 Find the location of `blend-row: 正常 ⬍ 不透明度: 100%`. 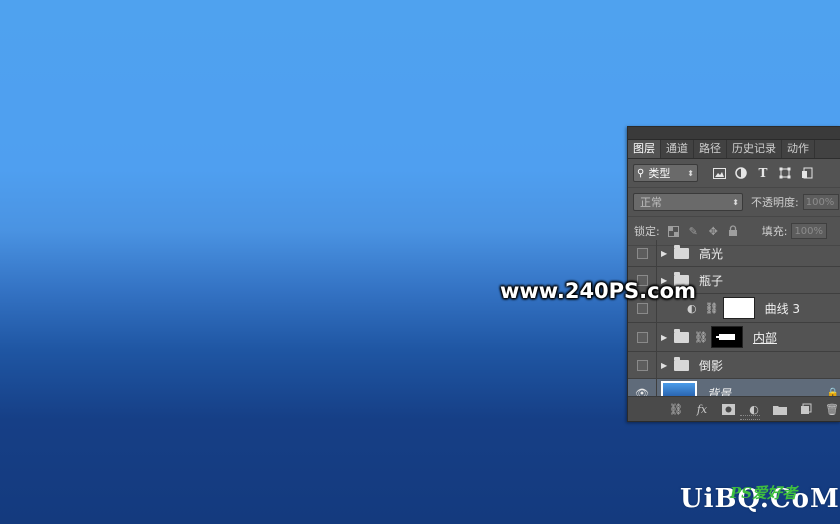

blend-row: 正常 ⬍ 不透明度: 100% is located at coordinates (734, 202).